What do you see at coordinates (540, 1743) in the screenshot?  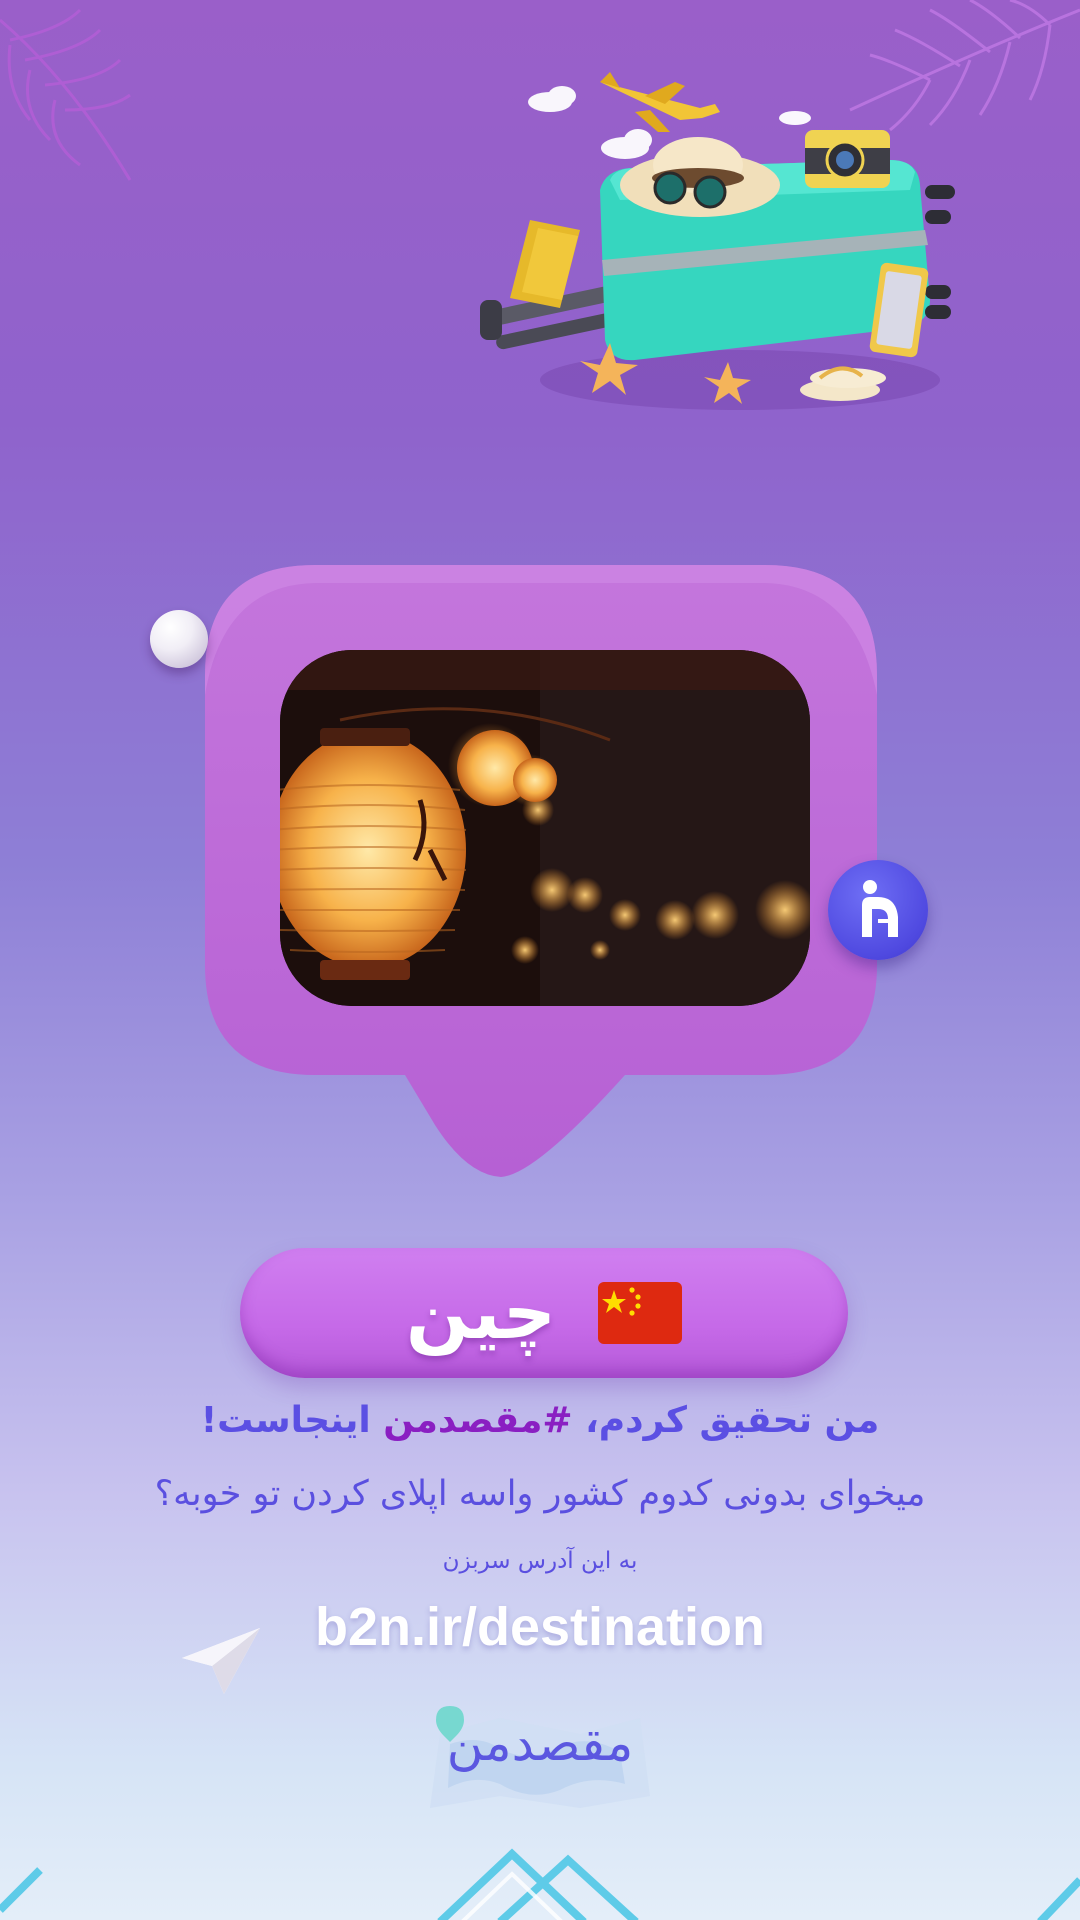 I see `logo-text: مقصدمن` at bounding box center [540, 1743].